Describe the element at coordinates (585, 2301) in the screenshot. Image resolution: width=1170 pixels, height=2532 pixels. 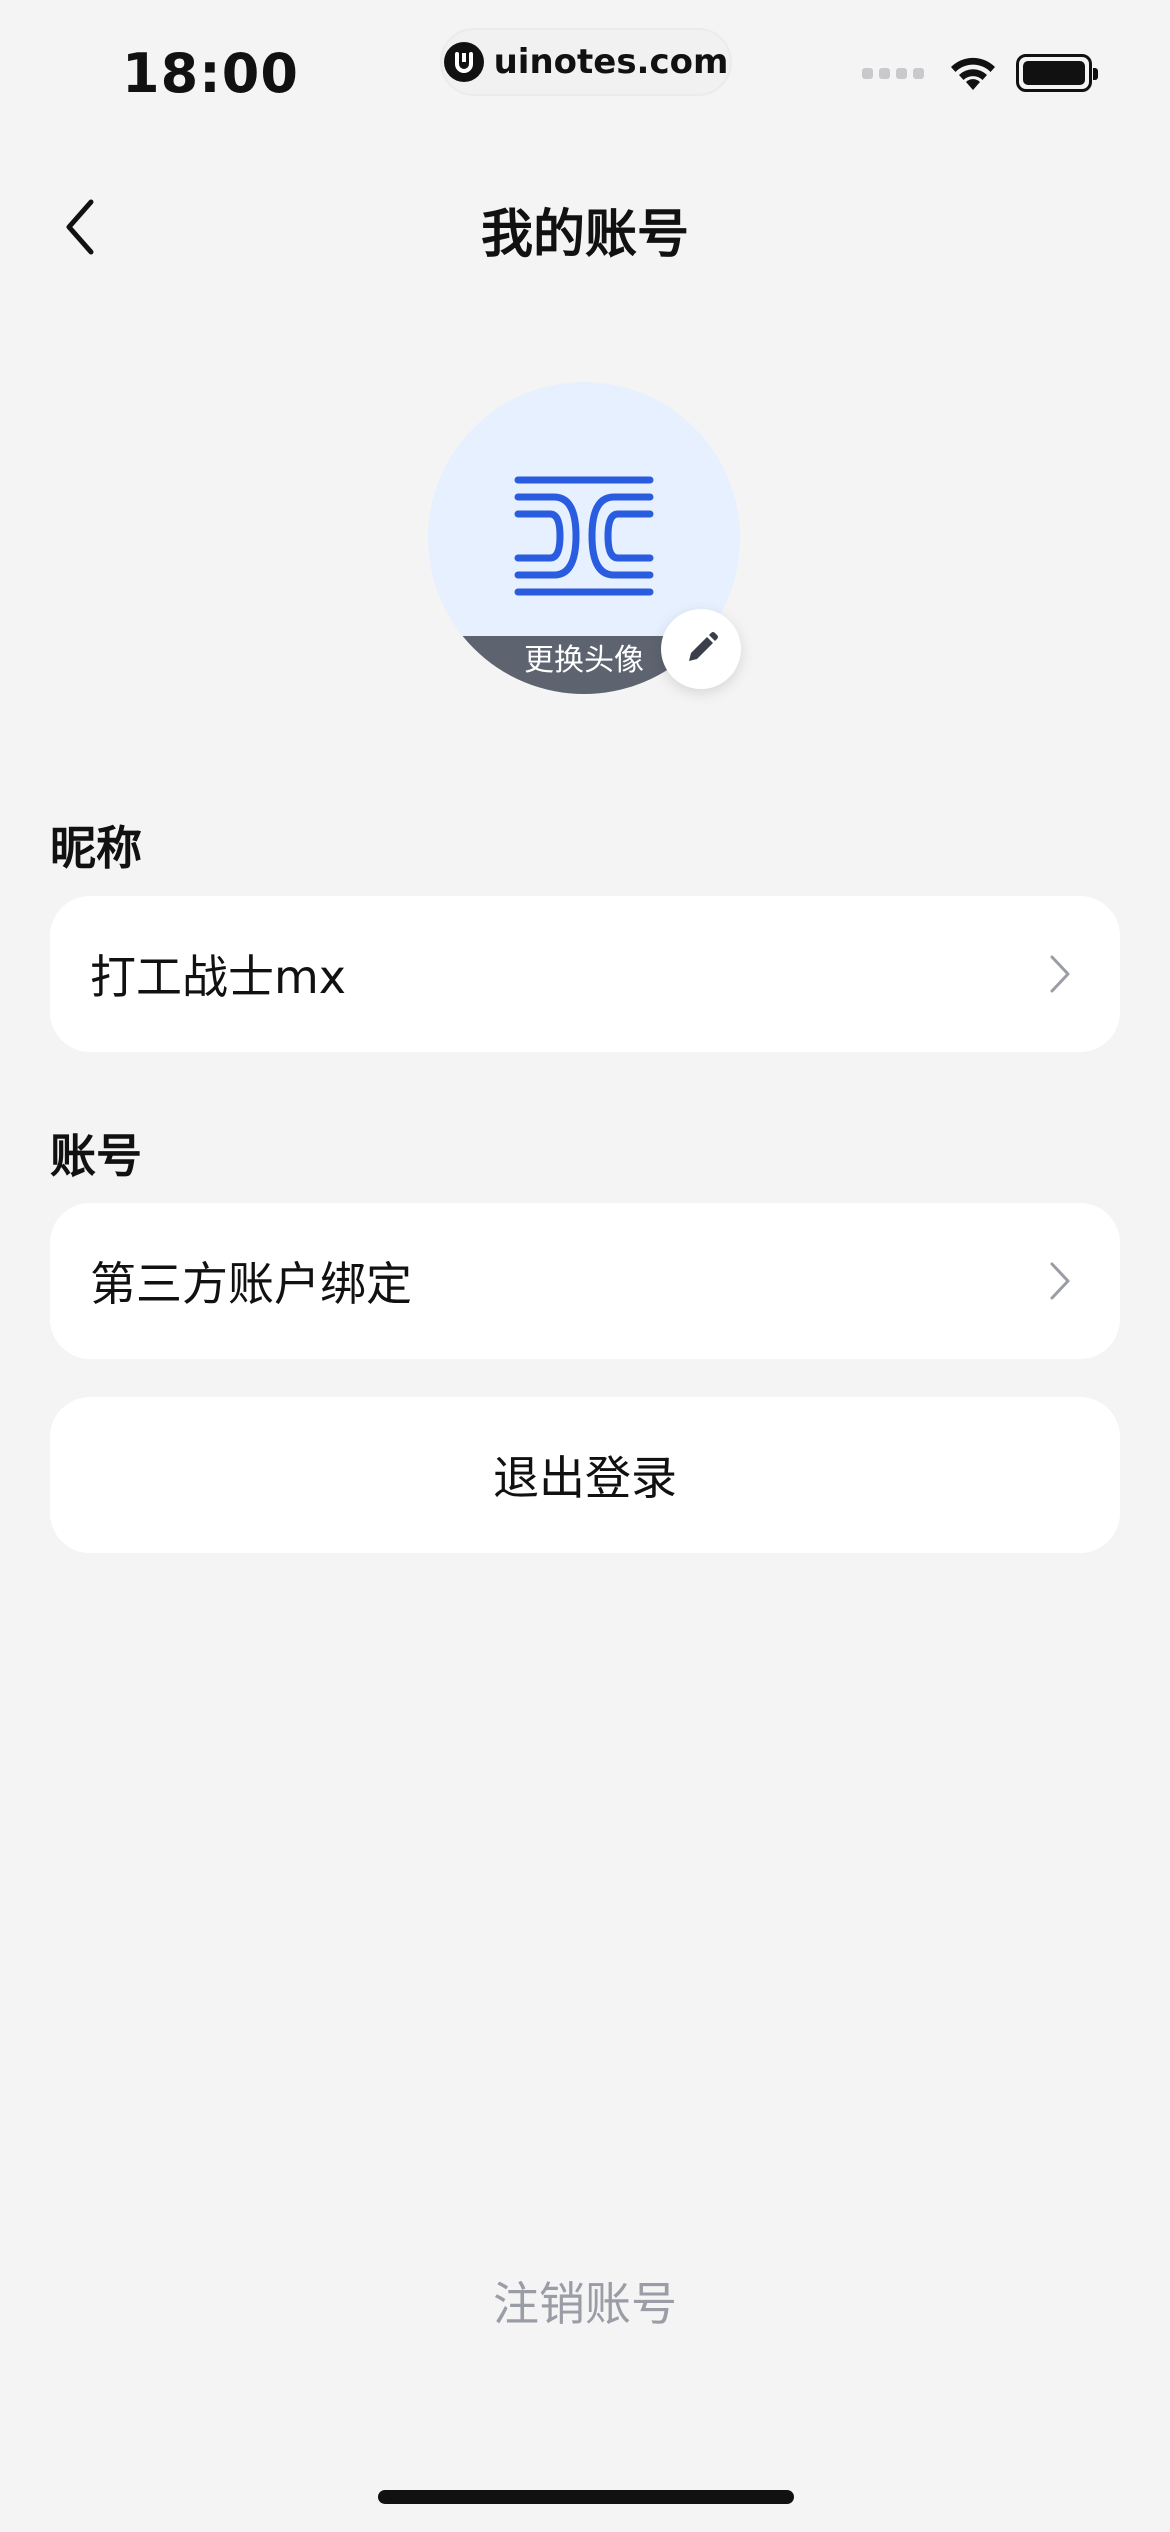
I see `deactivate-account-link: 注销账号` at that location.